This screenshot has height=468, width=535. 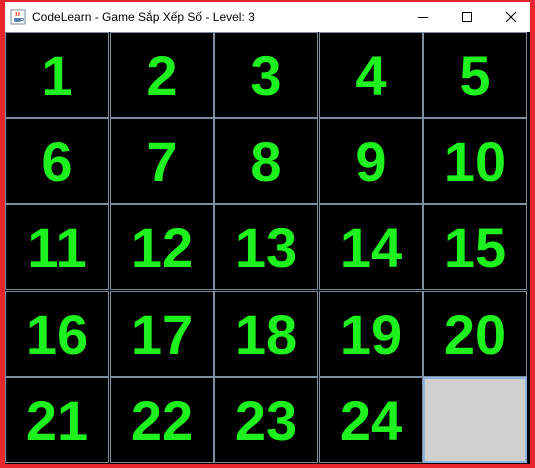 What do you see at coordinates (371, 75) in the screenshot?
I see `puzzle-tile: 4` at bounding box center [371, 75].